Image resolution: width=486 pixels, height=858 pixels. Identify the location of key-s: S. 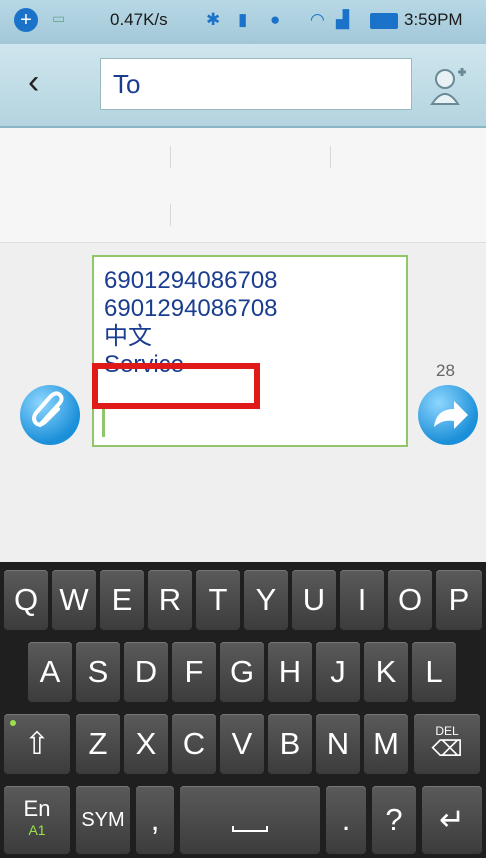
(98, 672).